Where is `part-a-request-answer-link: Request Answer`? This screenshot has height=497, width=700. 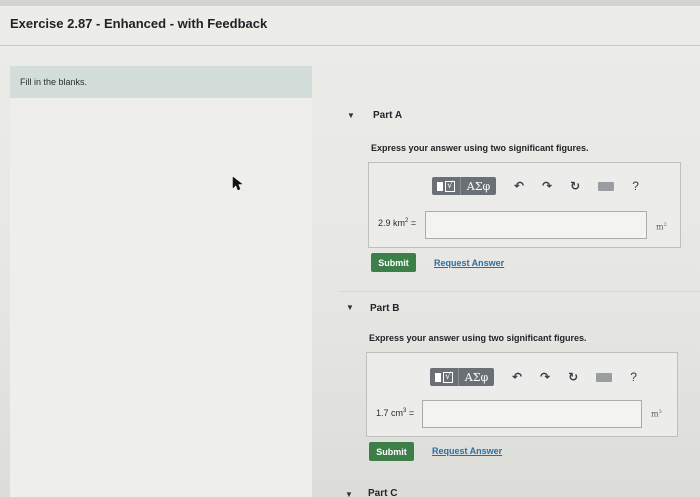 part-a-request-answer-link: Request Answer is located at coordinates (469, 263).